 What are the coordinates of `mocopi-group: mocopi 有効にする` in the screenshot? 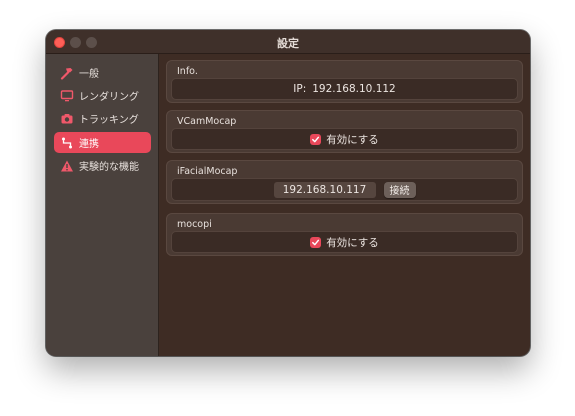 It's located at (344, 234).